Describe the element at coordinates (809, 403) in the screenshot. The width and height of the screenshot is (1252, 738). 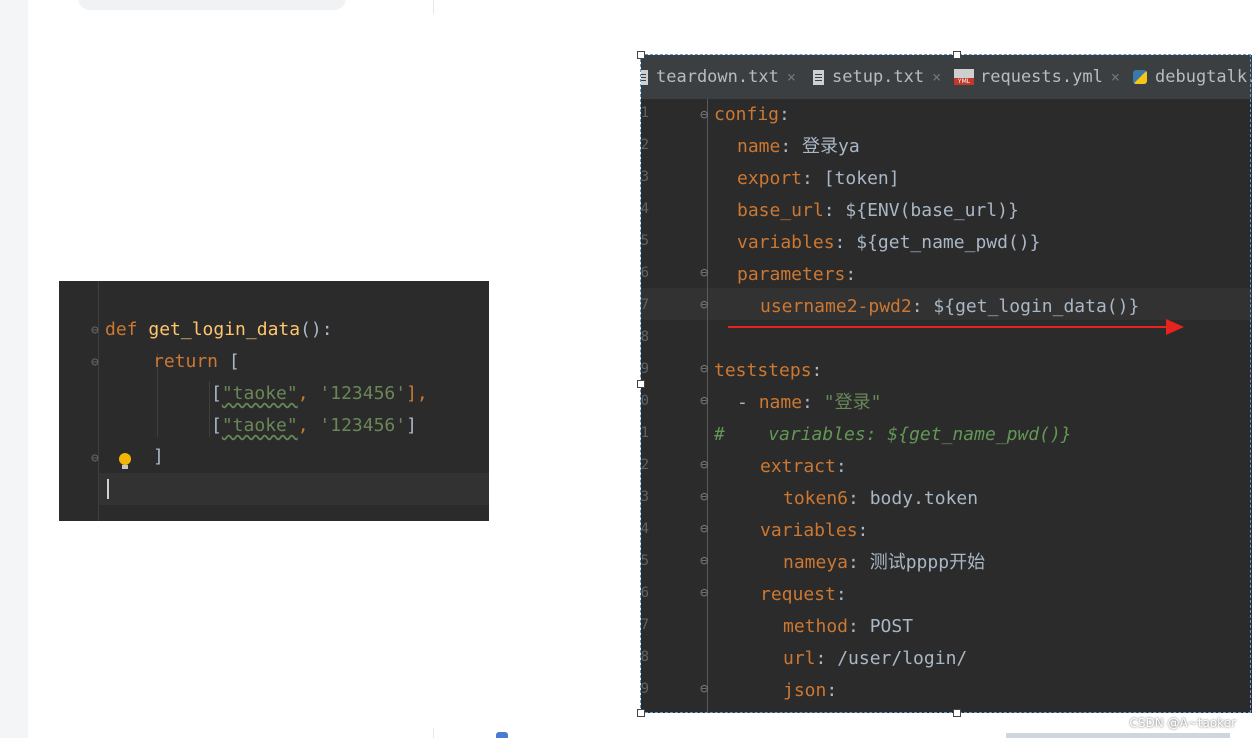
I see `yaml-line-step-name: - name: "登录"` at that location.